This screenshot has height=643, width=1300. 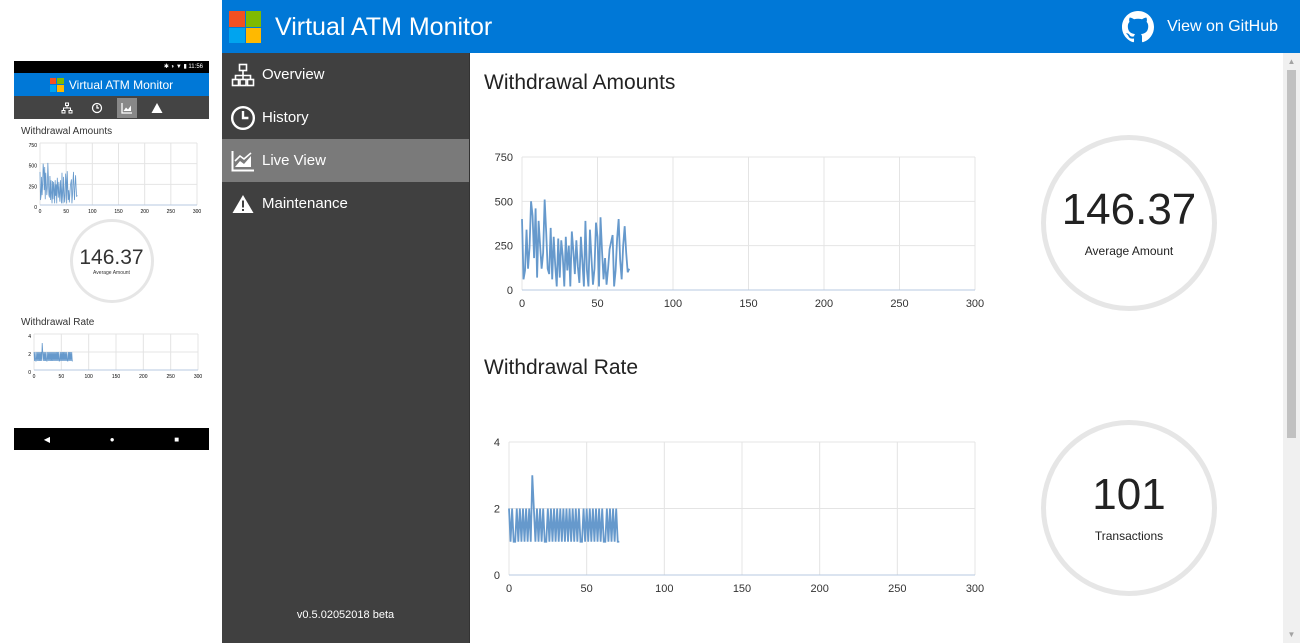 I want to click on vertical-scrollbar: ▲ ▼, so click(x=1291, y=348).